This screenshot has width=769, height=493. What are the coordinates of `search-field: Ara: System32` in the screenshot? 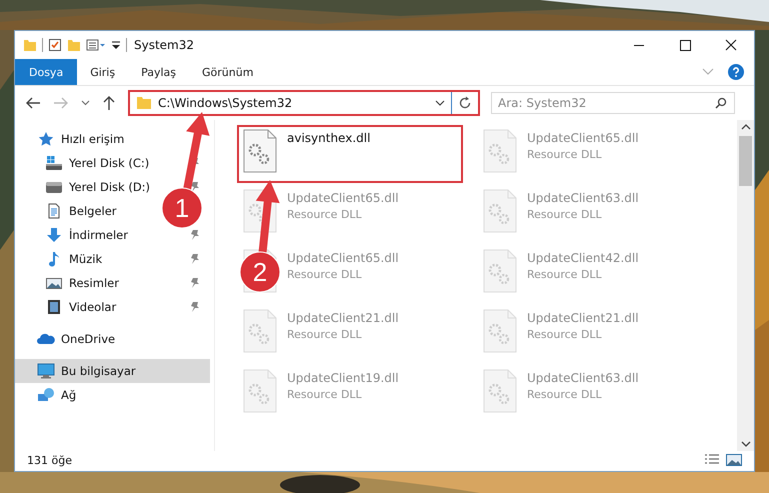 It's located at (613, 103).